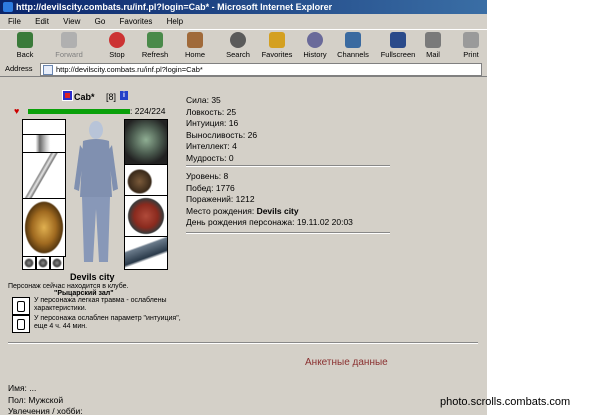  I want to click on amulet-slot, so click(44, 143).